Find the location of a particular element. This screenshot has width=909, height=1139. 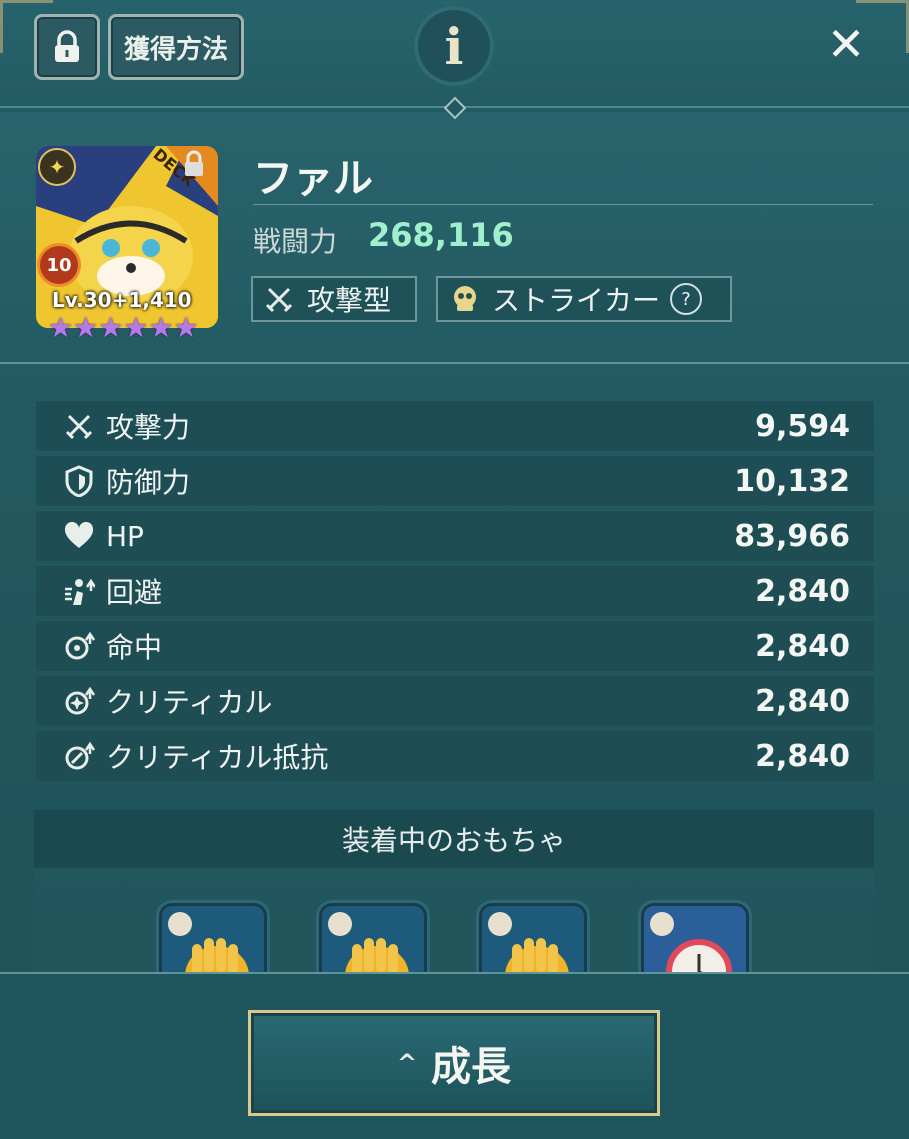

power-label: 戦闘力 is located at coordinates (295, 241).